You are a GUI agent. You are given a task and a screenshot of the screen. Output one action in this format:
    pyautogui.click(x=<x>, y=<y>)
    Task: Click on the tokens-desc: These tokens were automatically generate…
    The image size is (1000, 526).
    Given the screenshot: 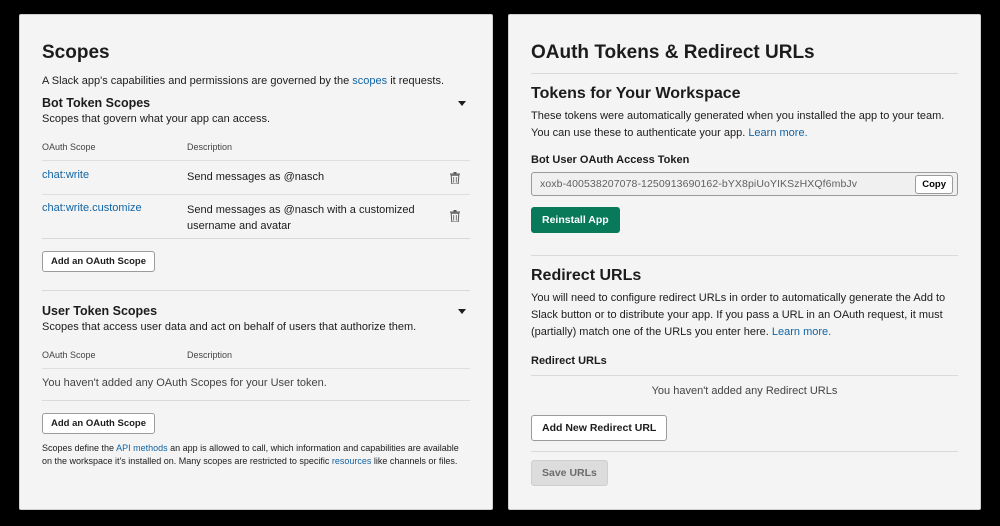 What is the action you would take?
    pyautogui.click(x=744, y=125)
    